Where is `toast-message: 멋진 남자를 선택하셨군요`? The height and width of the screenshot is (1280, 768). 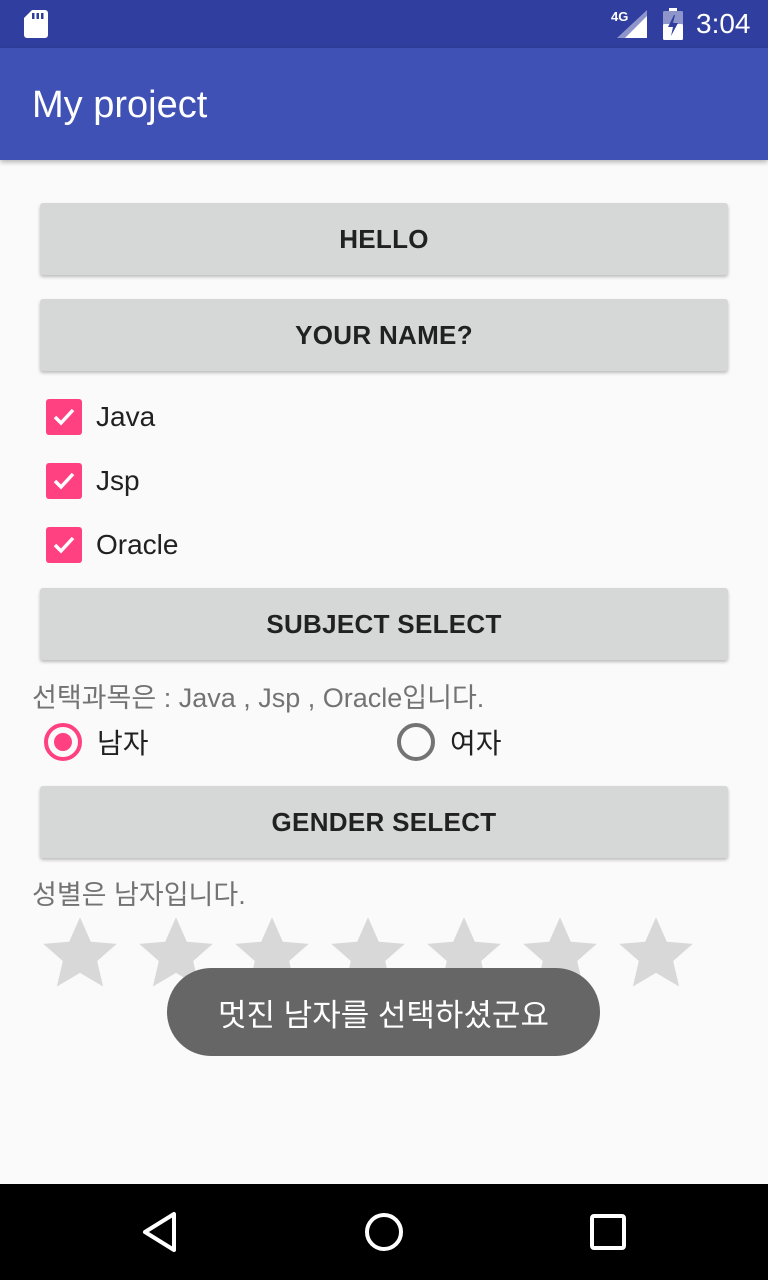
toast-message: 멋진 남자를 선택하셨군요 is located at coordinates (383, 1012).